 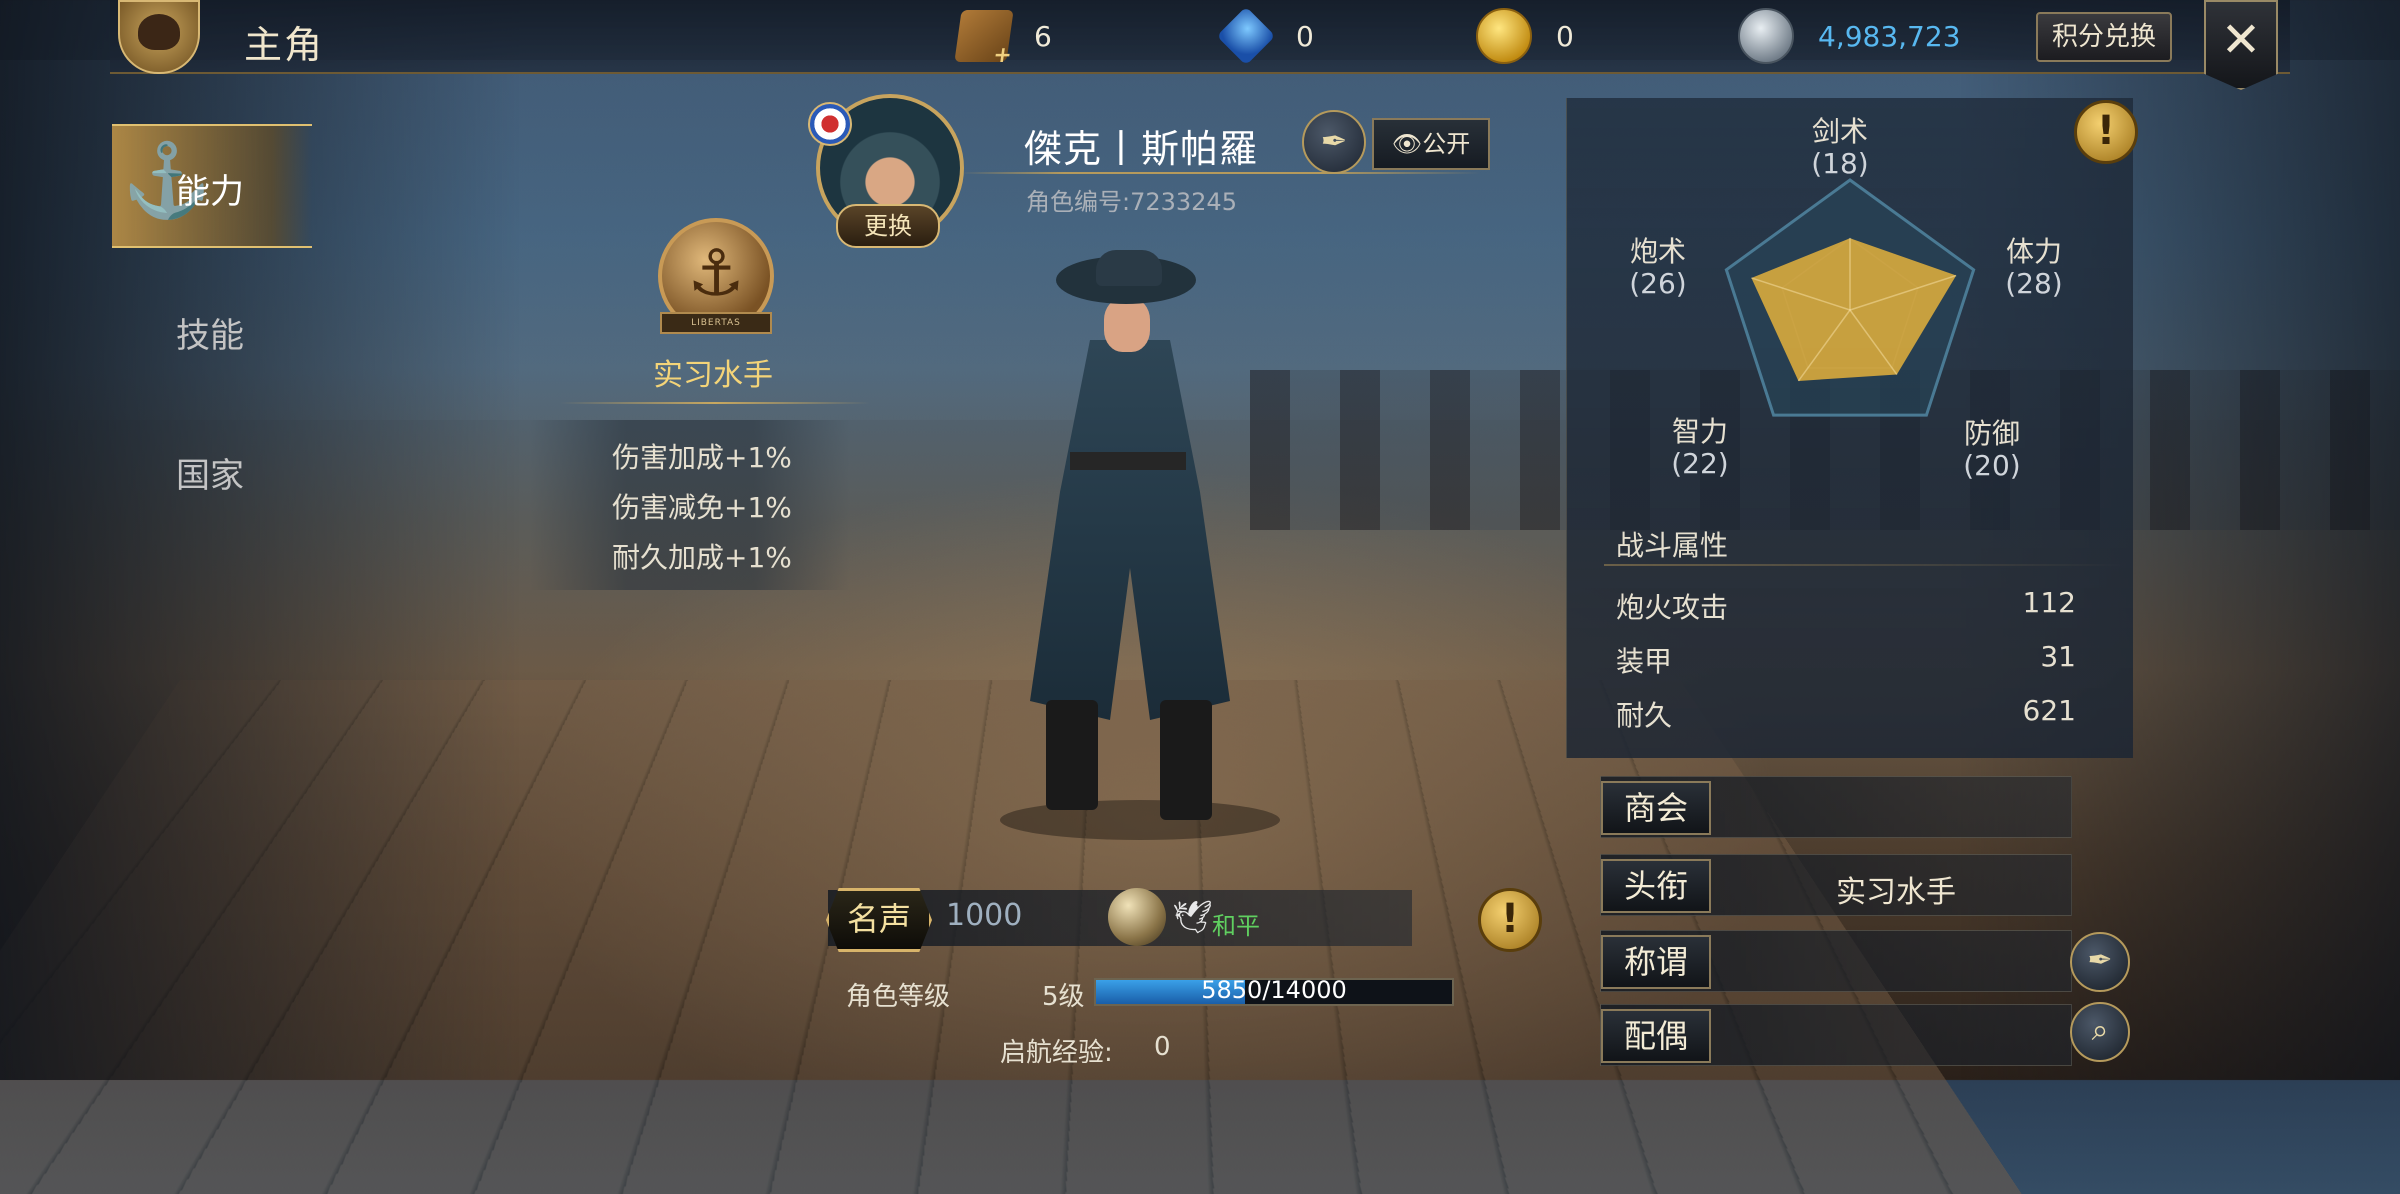 I want to click on tab-ability: ⚓ 能力, so click(x=212, y=186).